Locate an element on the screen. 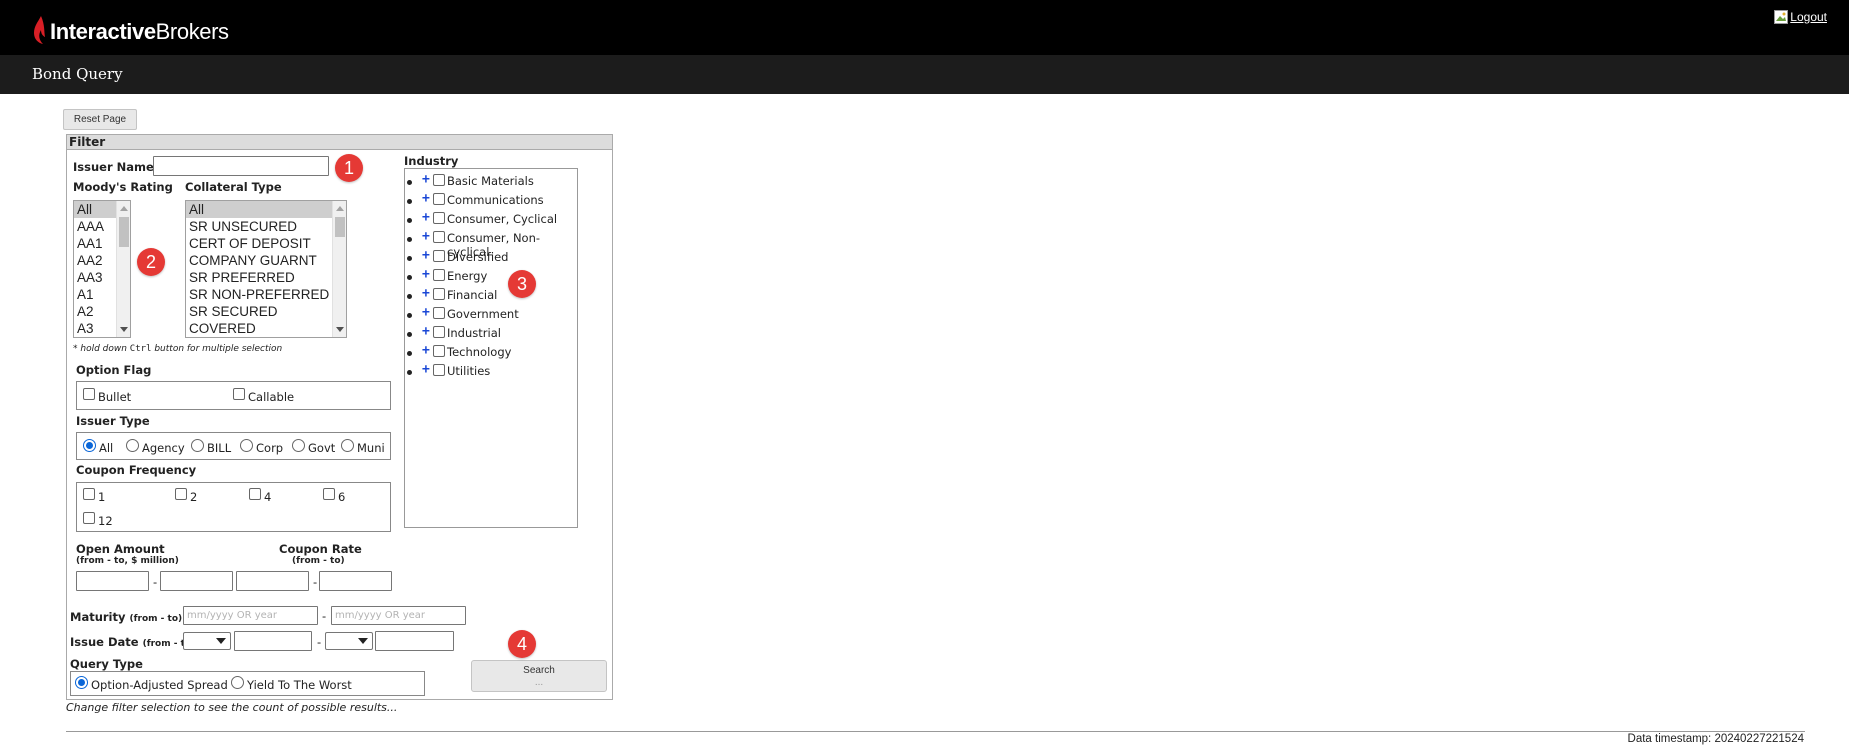 The image size is (1849, 745). moodys-rating-listbox: All AAA AA1 AA2 AA3 A1 A2 A3 is located at coordinates (102, 269).